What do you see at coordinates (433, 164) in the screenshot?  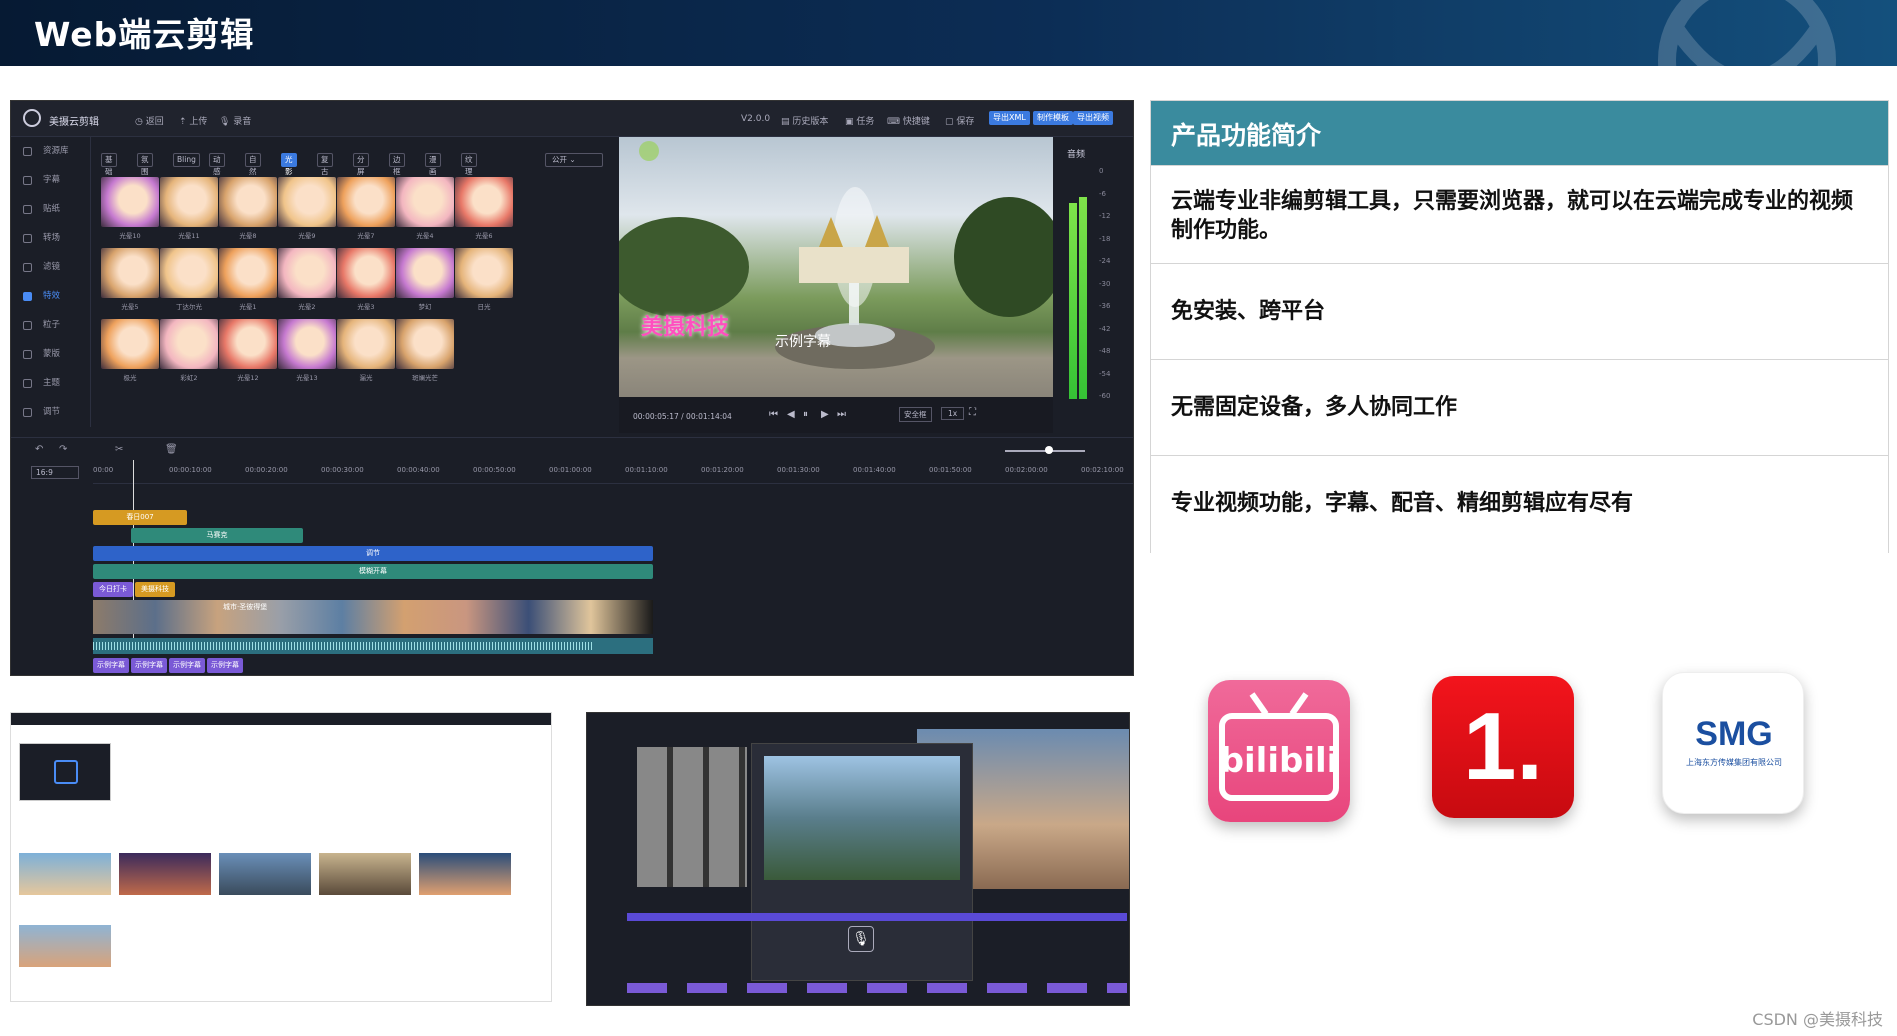 I see `tab-comic: 漫画` at bounding box center [433, 164].